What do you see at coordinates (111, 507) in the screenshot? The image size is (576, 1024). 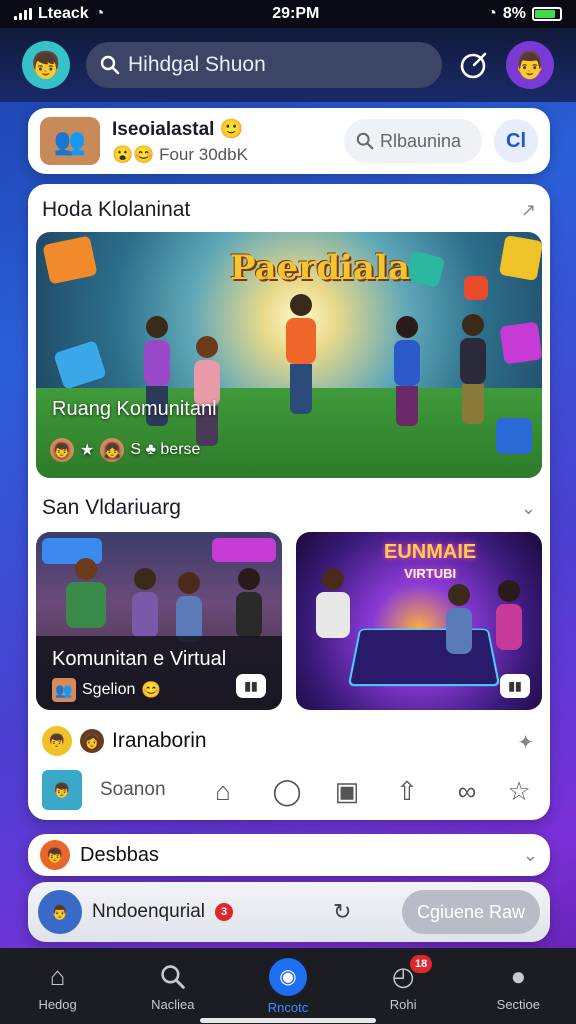 I see `section-title-2: San Vldariuarg` at bounding box center [111, 507].